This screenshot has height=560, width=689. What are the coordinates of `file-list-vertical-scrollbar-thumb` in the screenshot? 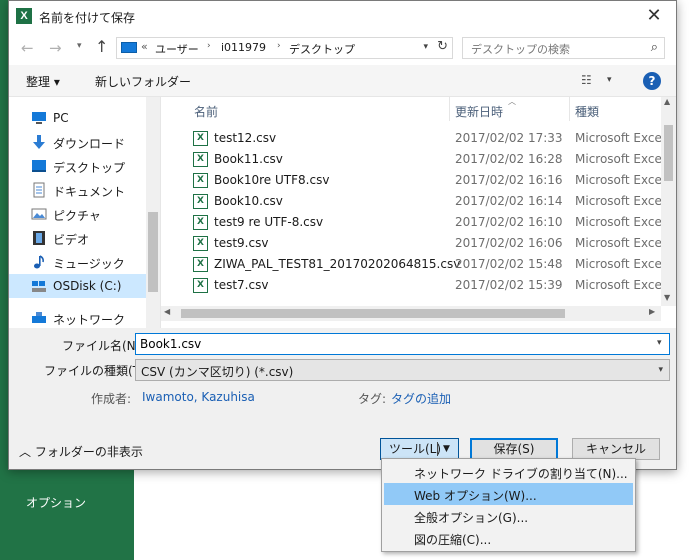 It's located at (668, 153).